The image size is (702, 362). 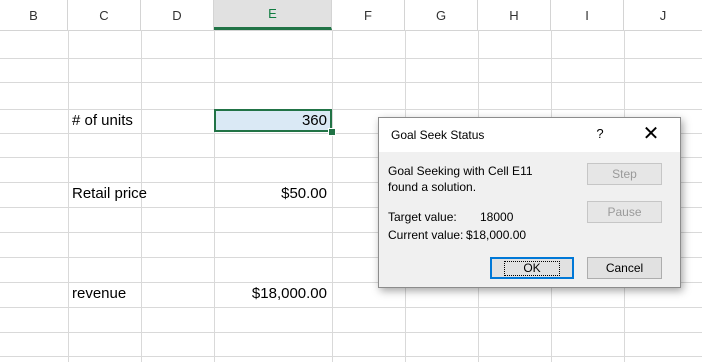 What do you see at coordinates (177, 15) in the screenshot?
I see `column-header-d: D` at bounding box center [177, 15].